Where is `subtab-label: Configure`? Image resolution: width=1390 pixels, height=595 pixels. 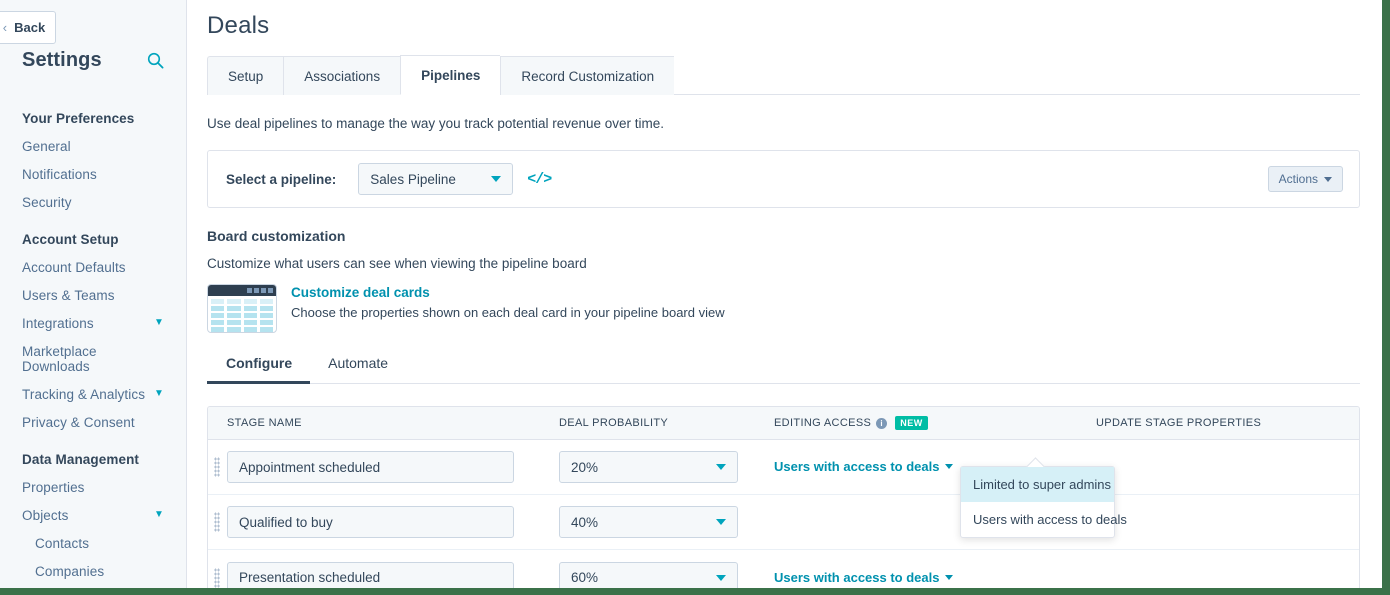
subtab-label: Configure is located at coordinates (259, 363).